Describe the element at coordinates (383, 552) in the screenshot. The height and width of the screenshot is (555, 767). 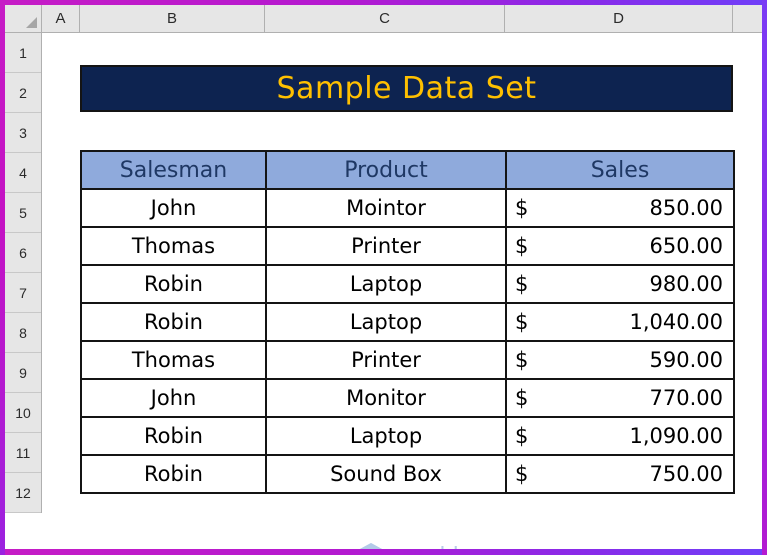
I see `frame-border-bottom` at that location.